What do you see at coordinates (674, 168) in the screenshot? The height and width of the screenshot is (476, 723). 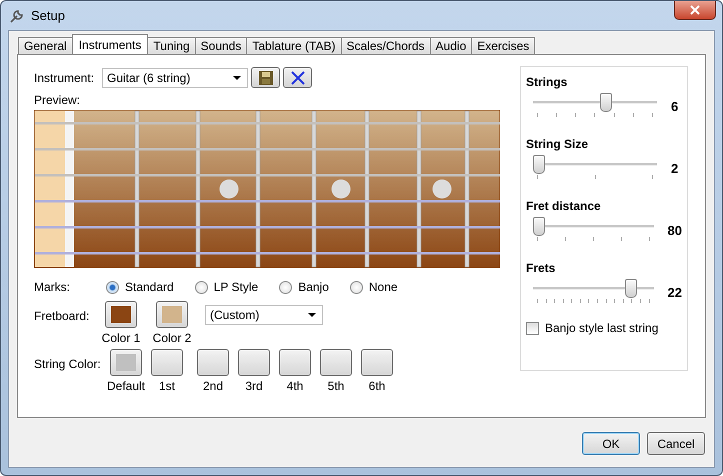 I see `slider-value: 2` at bounding box center [674, 168].